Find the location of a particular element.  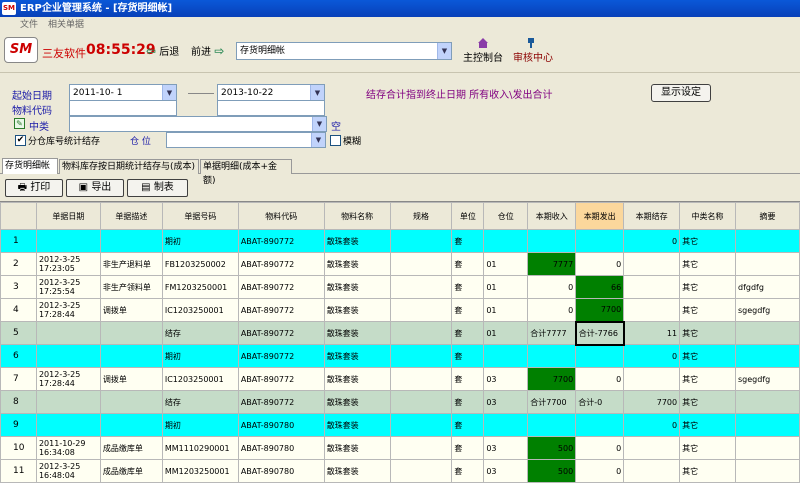

forward-button: 前进 ⇨ is located at coordinates (207, 51).